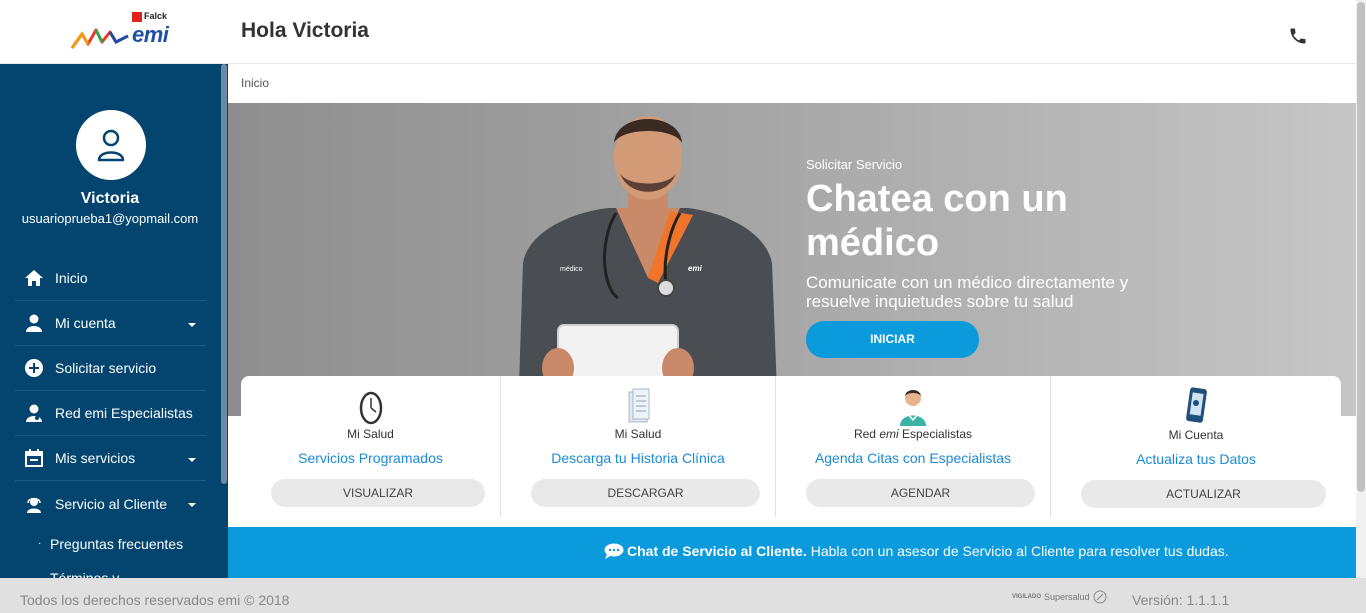 Image resolution: width=1366 pixels, height=613 pixels. I want to click on sidebar-subitem-label: Términos y, so click(85, 574).